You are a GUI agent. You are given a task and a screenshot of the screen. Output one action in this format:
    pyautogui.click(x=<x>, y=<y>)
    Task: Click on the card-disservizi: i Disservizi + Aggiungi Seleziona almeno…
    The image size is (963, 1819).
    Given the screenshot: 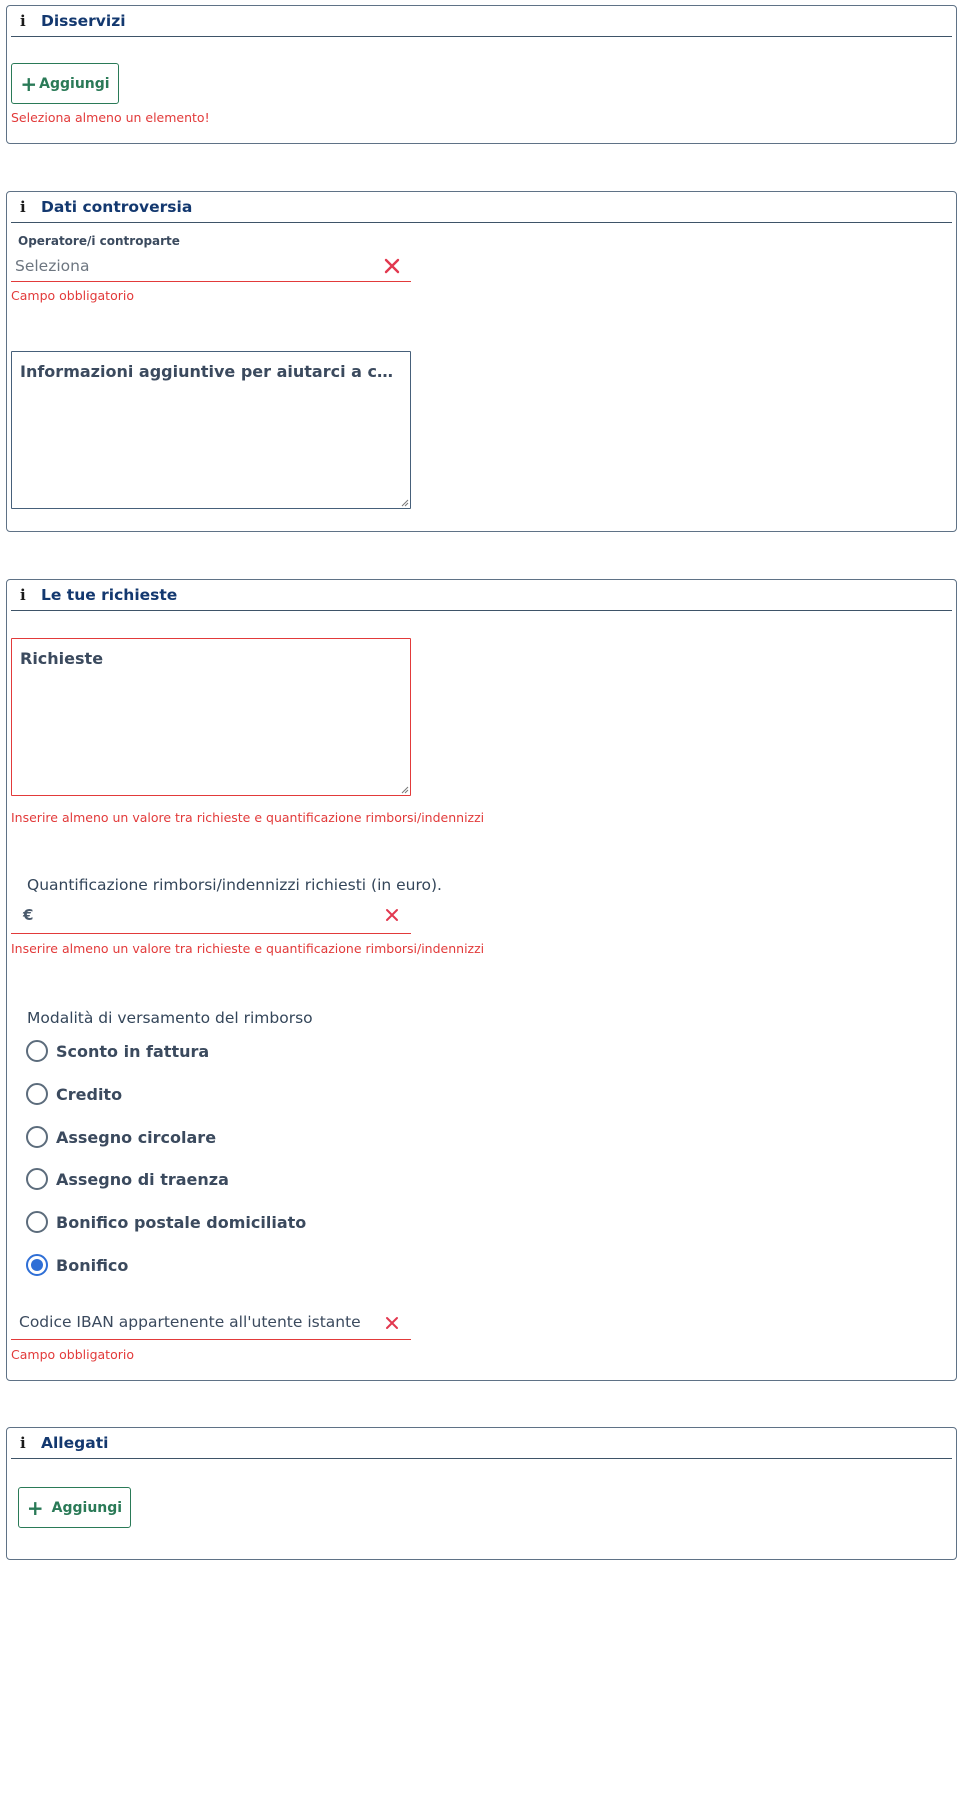 What is the action you would take?
    pyautogui.click(x=481, y=74)
    